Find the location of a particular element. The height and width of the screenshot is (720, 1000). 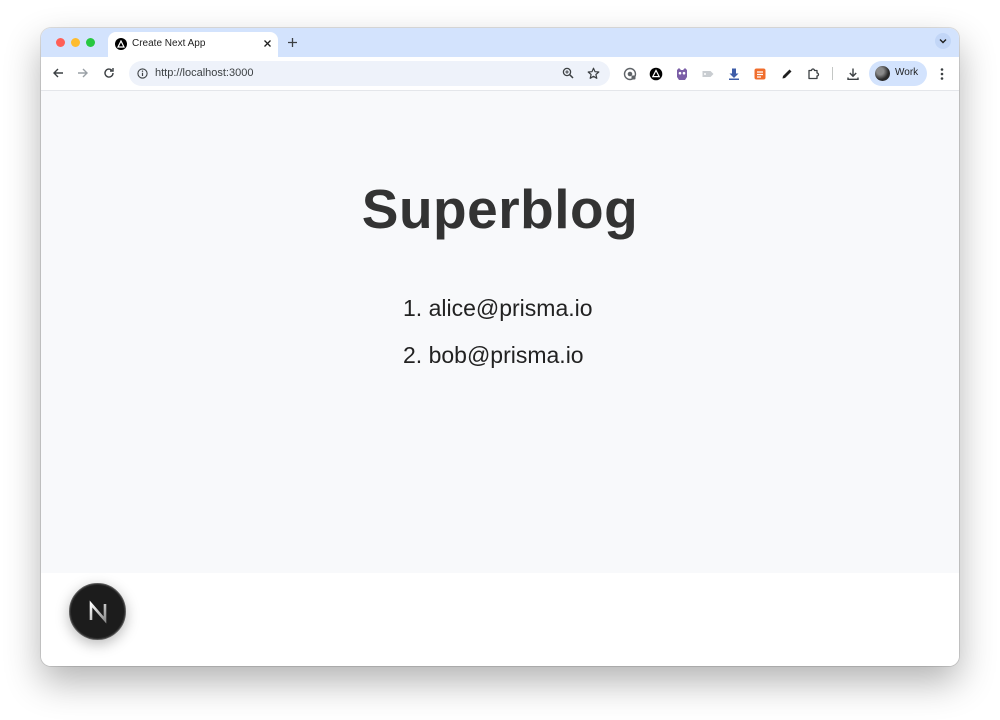

tab-close-icon is located at coordinates (267, 43).